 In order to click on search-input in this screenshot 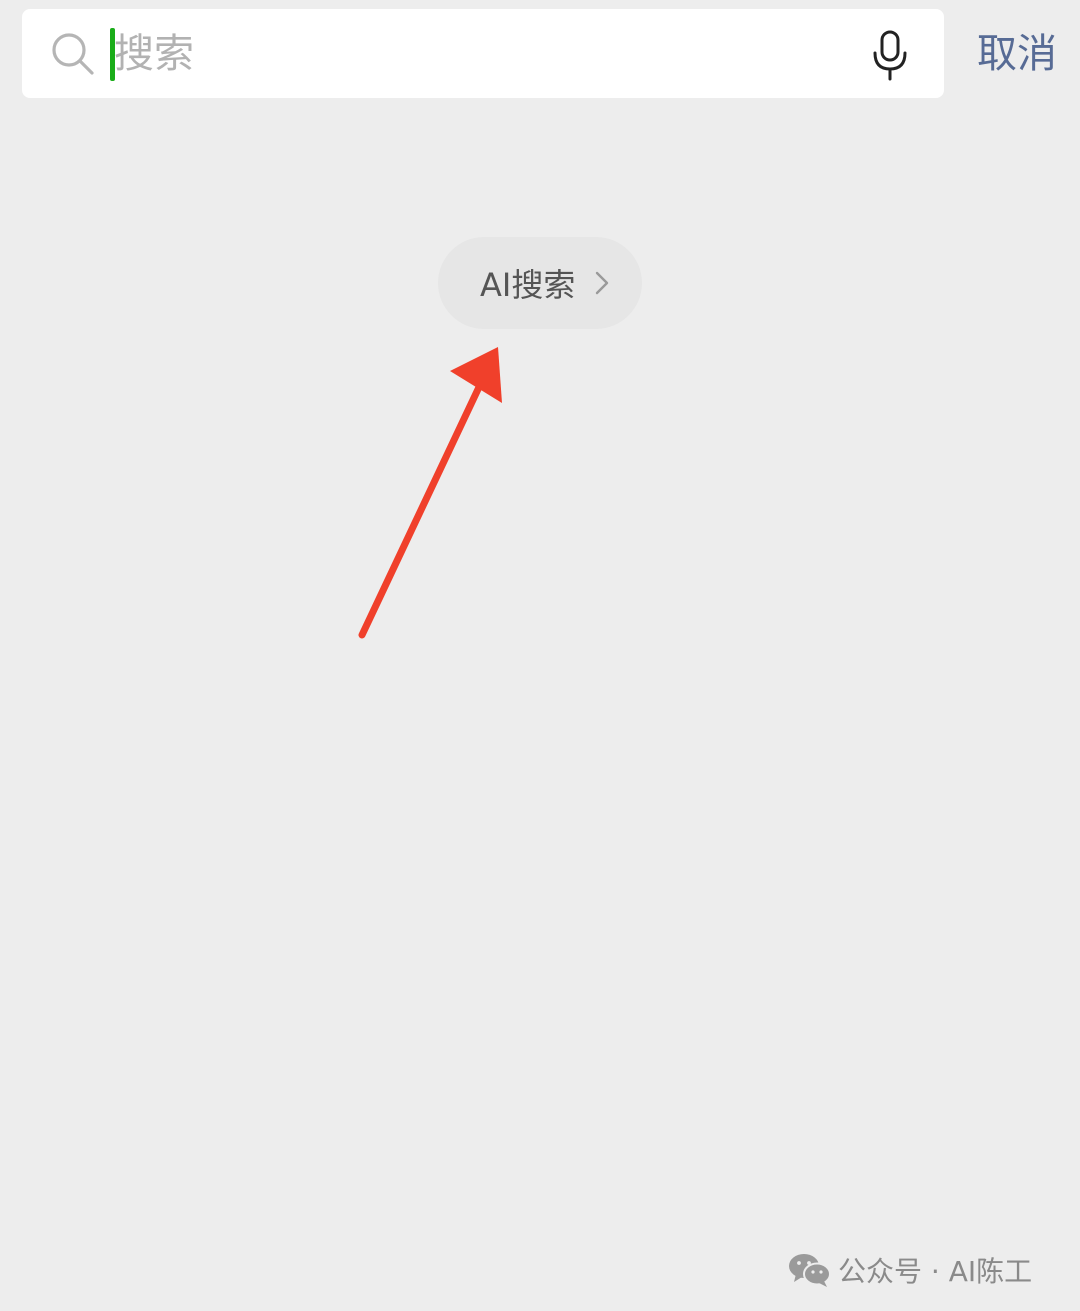, I will do `click(479, 53)`.